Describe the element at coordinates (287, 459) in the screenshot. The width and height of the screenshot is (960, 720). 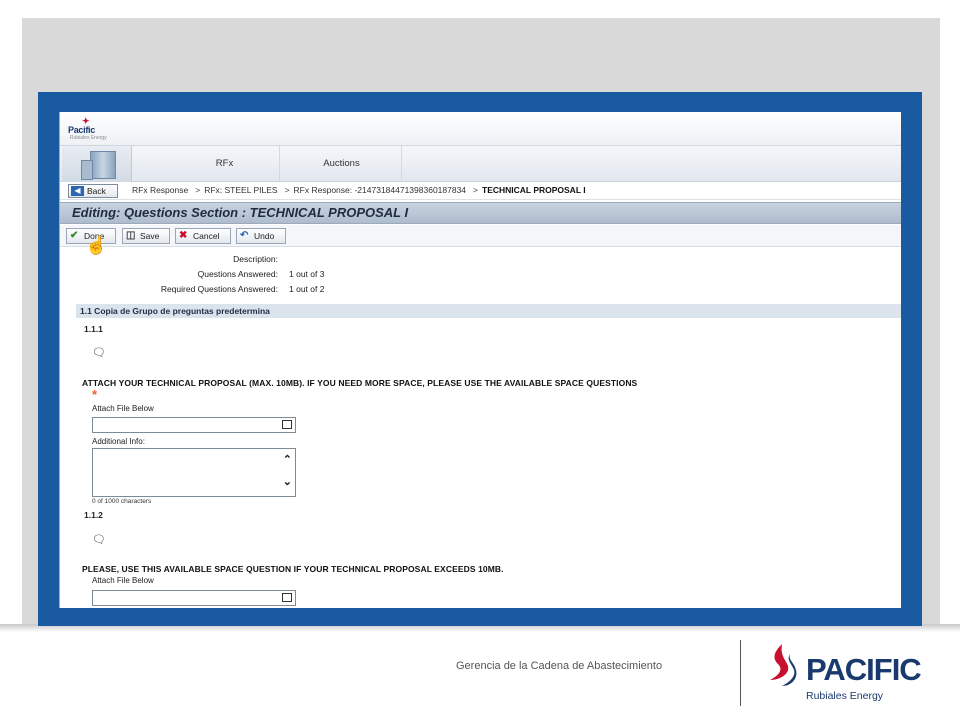
I see `scroll-up-icon: ⌃` at that location.